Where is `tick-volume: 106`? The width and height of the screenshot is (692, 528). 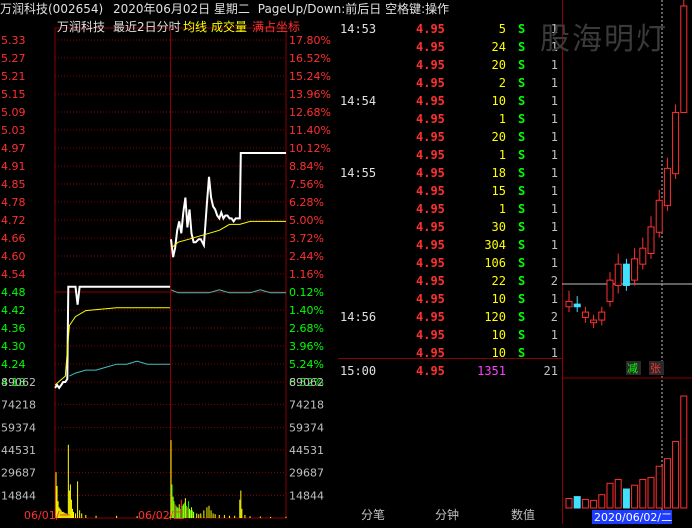 tick-volume: 106 is located at coordinates (495, 263).